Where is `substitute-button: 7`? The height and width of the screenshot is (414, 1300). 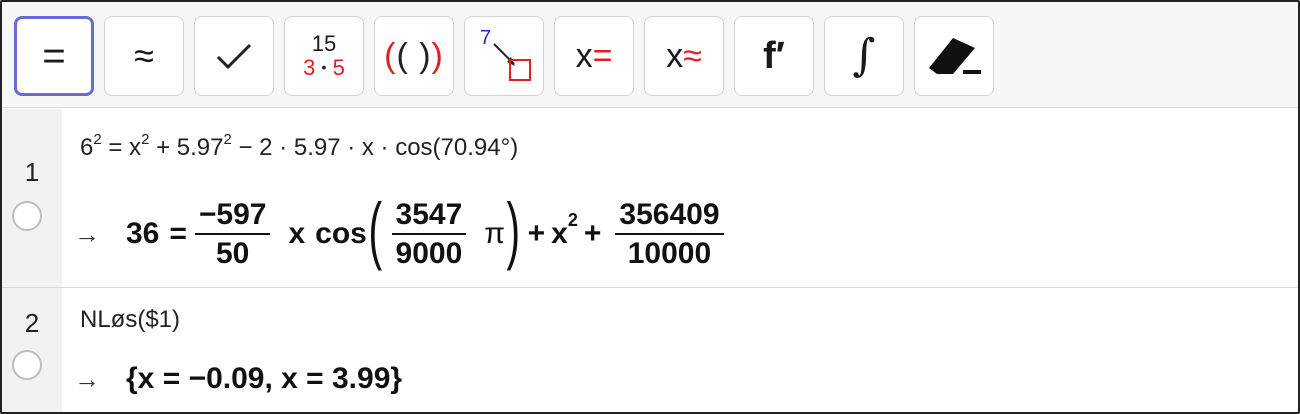
substitute-button: 7 is located at coordinates (504, 56).